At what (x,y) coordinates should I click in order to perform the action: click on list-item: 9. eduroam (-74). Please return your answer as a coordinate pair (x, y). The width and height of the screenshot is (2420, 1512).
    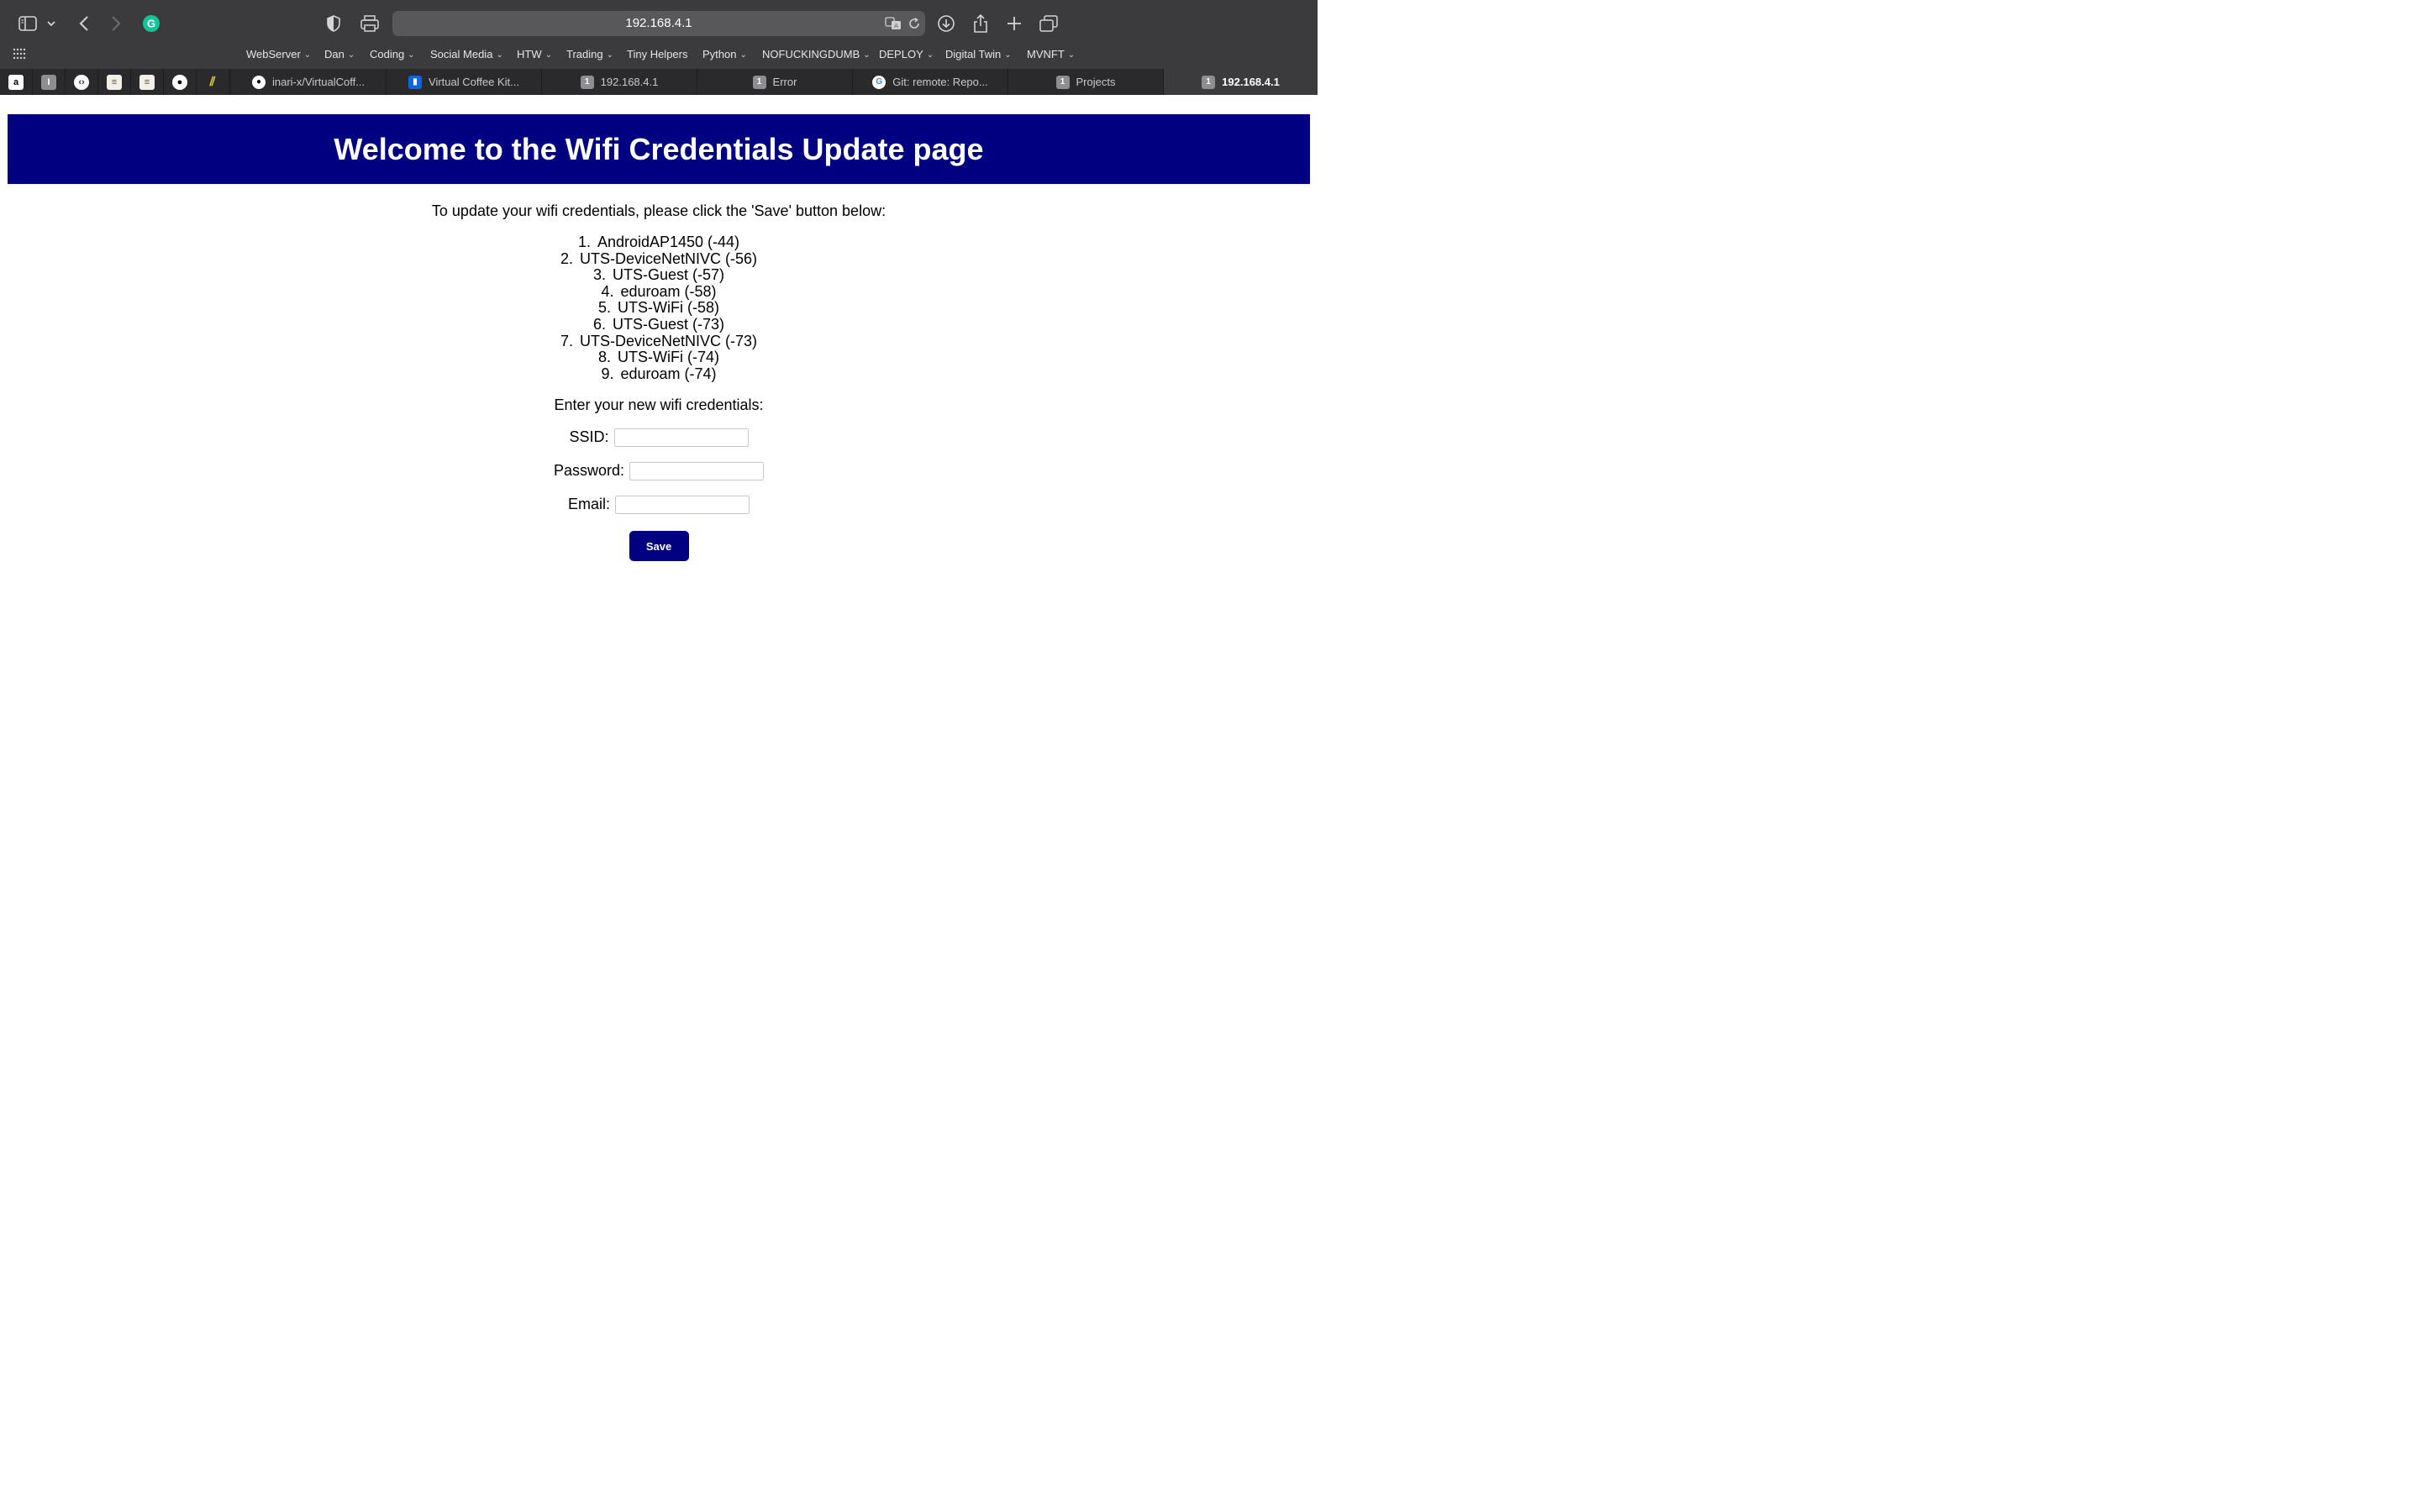
    Looking at the image, I should click on (659, 373).